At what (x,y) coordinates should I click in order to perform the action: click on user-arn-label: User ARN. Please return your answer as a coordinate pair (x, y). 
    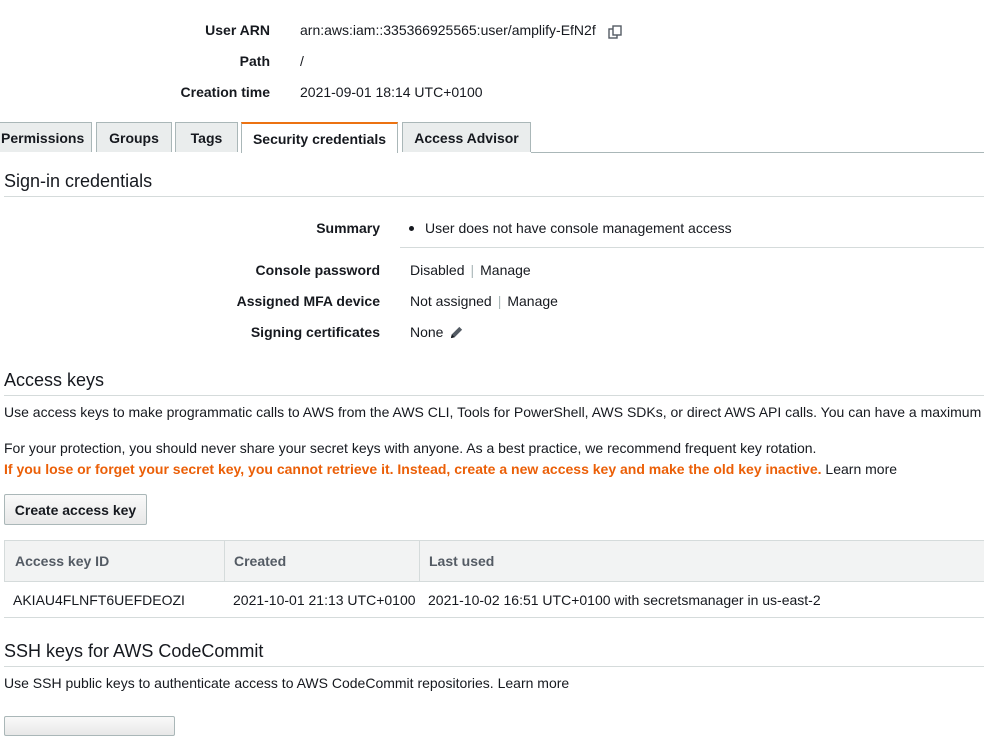
    Looking at the image, I should click on (237, 30).